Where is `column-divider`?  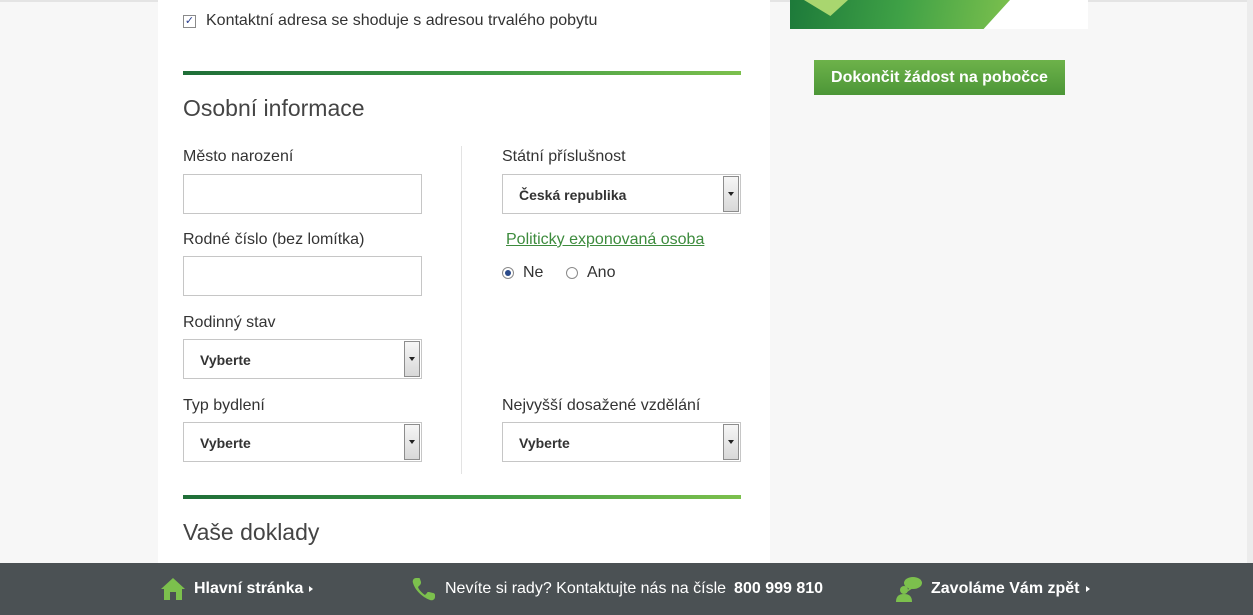 column-divider is located at coordinates (461, 310).